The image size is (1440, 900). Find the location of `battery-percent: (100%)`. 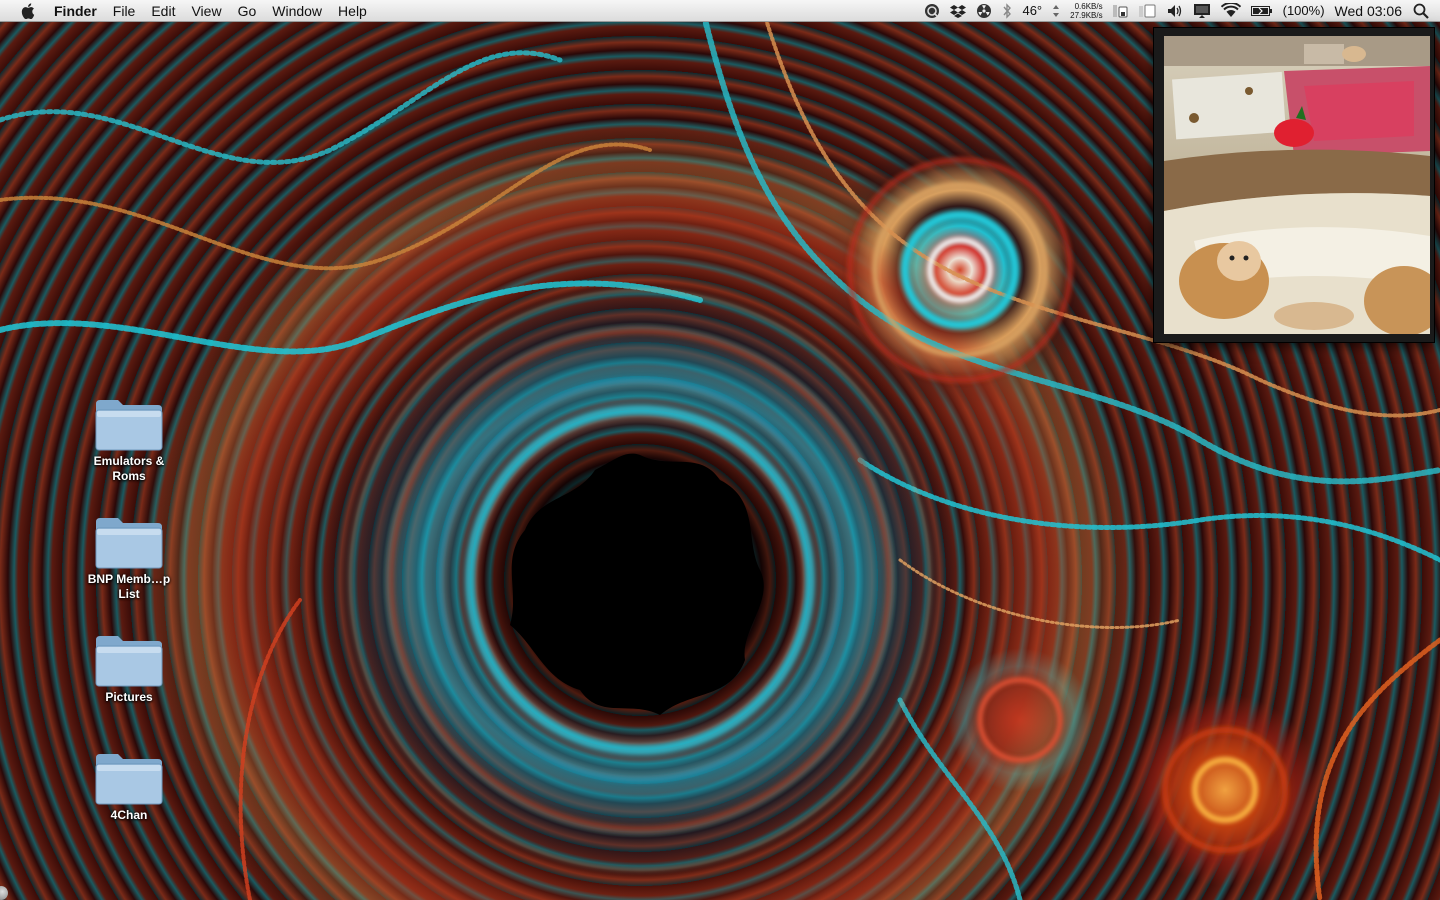

battery-percent: (100%) is located at coordinates (1304, 10).